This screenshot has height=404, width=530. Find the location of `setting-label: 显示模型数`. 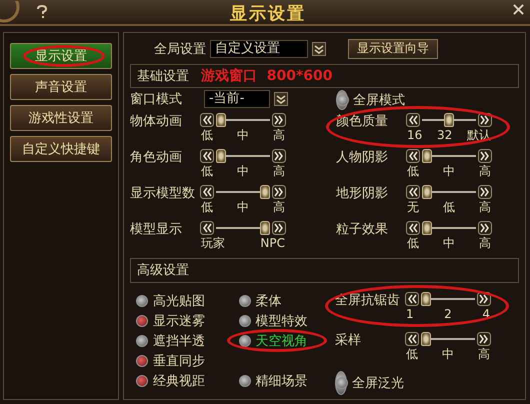

setting-label: 显示模型数 is located at coordinates (163, 193).